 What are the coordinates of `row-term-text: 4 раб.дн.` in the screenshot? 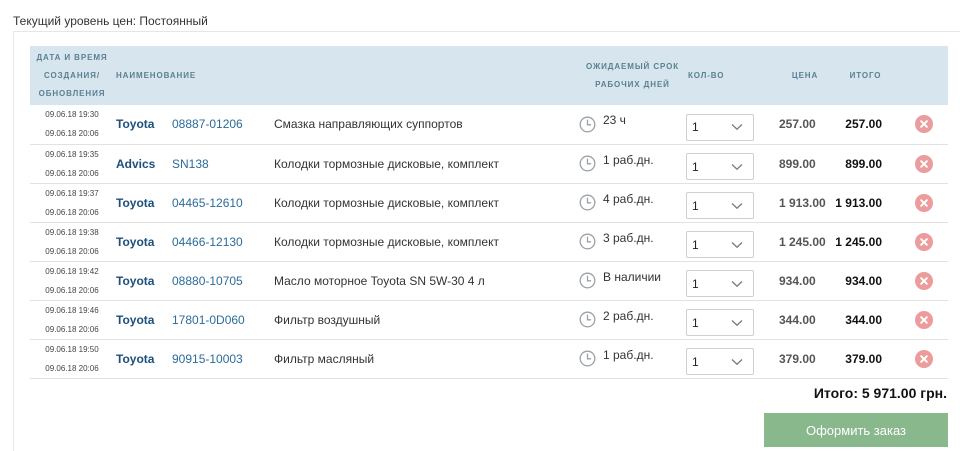 It's located at (628, 198).